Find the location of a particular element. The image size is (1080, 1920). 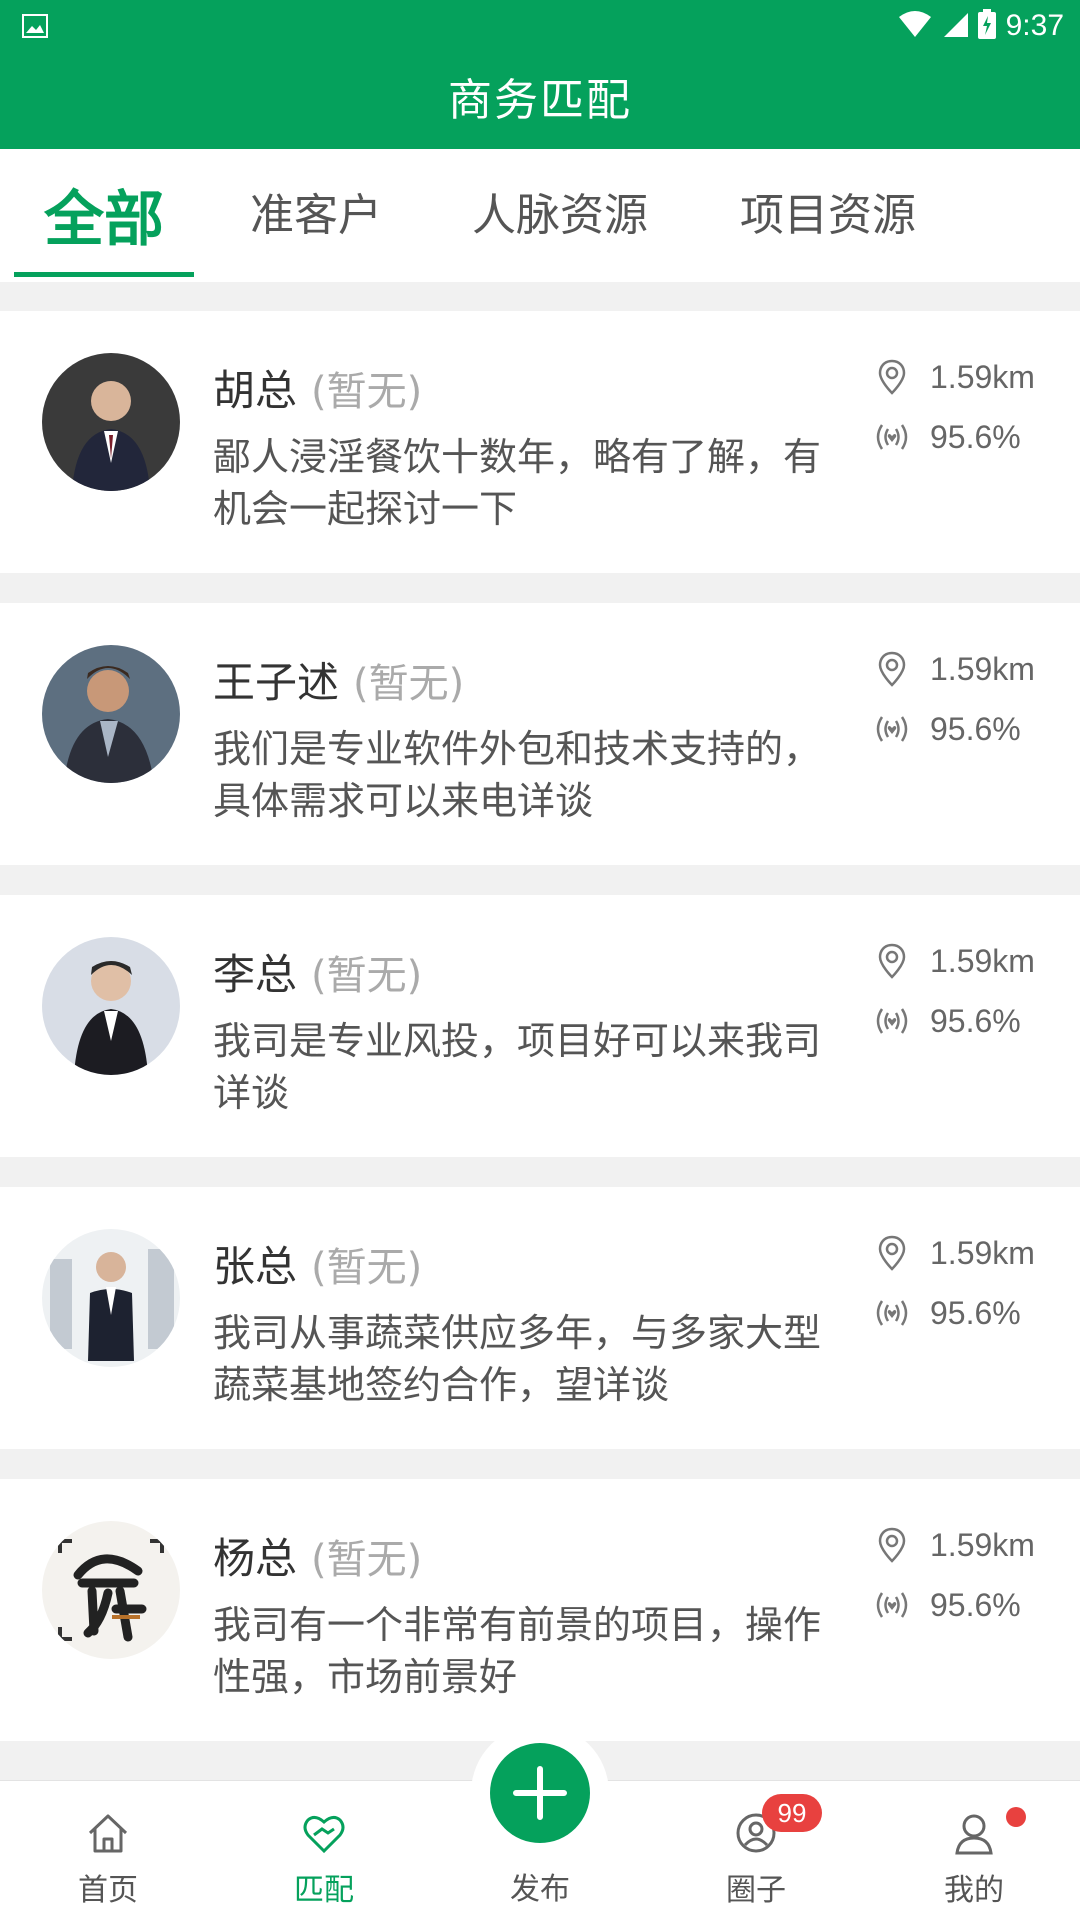

wifi-icon is located at coordinates (915, 26).